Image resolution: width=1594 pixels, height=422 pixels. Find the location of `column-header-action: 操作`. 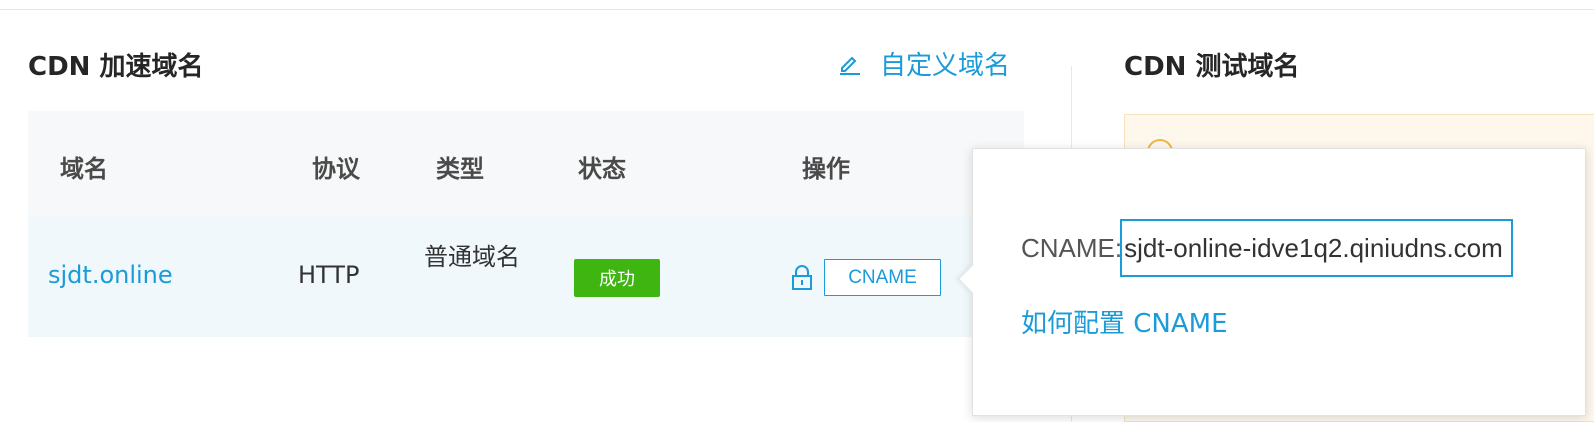

column-header-action: 操作 is located at coordinates (826, 169).